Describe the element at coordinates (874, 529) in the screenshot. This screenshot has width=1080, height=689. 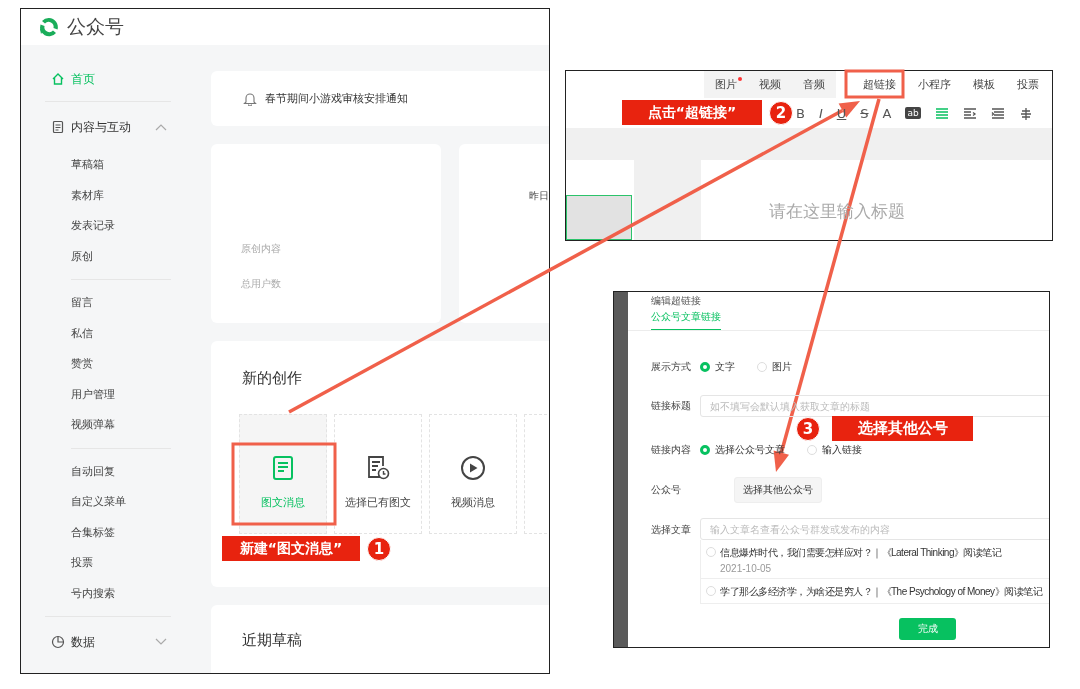
I see `input-field: 输入文章名查看公众号群发或发布的内容` at that location.